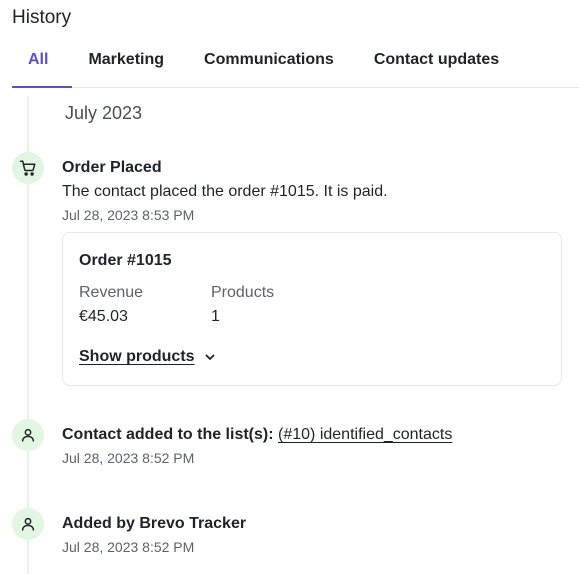  Describe the element at coordinates (365, 434) in the screenshot. I see `list-link: (#10) identified_contacts` at that location.